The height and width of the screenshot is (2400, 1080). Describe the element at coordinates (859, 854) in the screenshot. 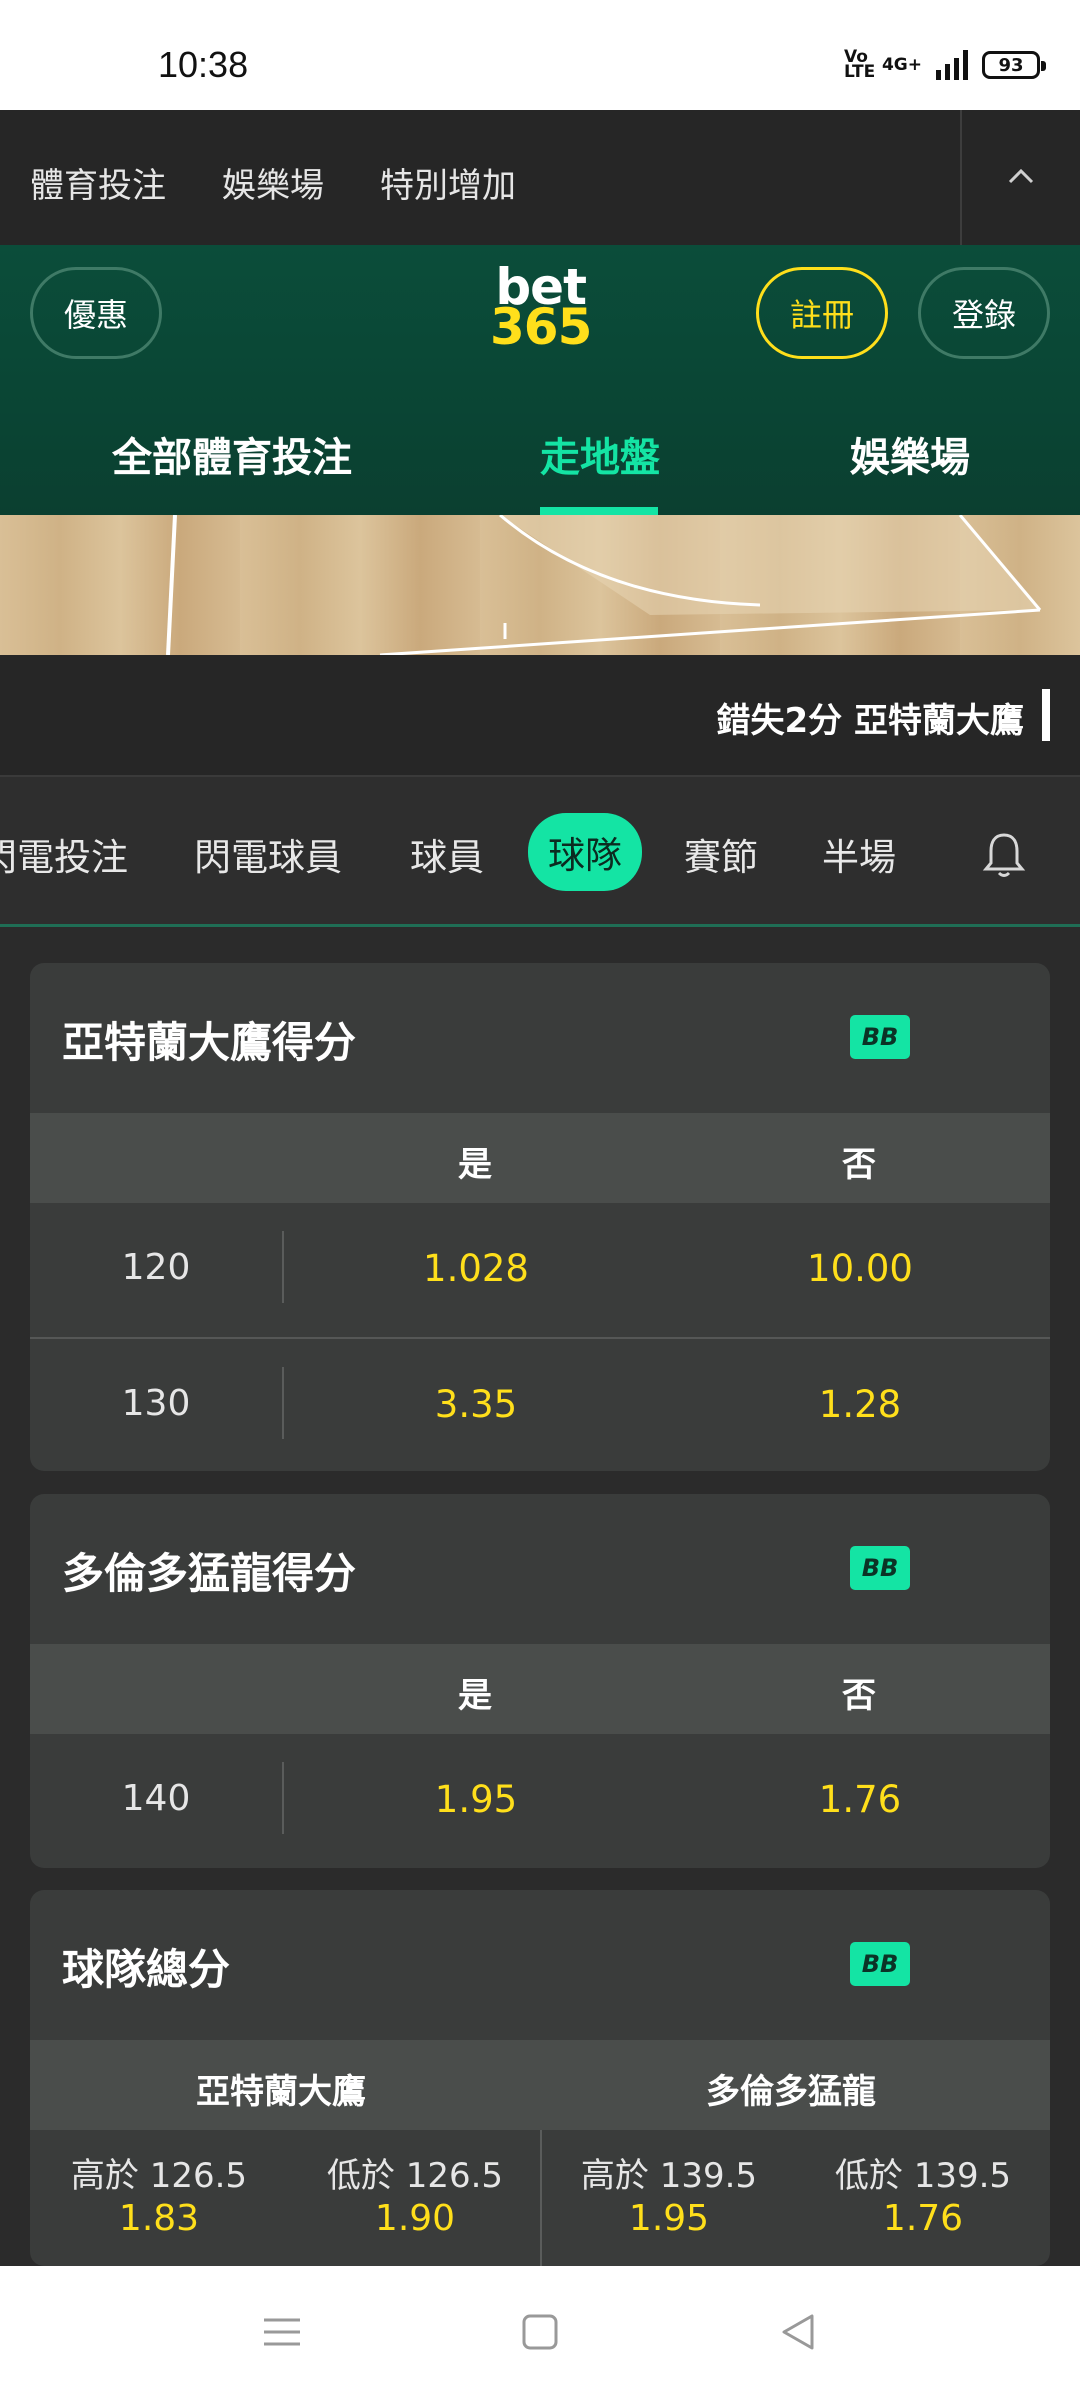

I see `tab-halves: 半場` at that location.